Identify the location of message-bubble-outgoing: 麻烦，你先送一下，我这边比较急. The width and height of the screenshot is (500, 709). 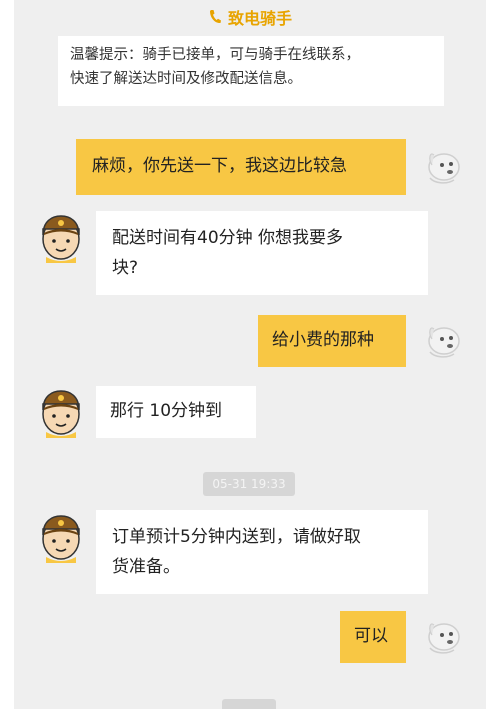
(241, 167).